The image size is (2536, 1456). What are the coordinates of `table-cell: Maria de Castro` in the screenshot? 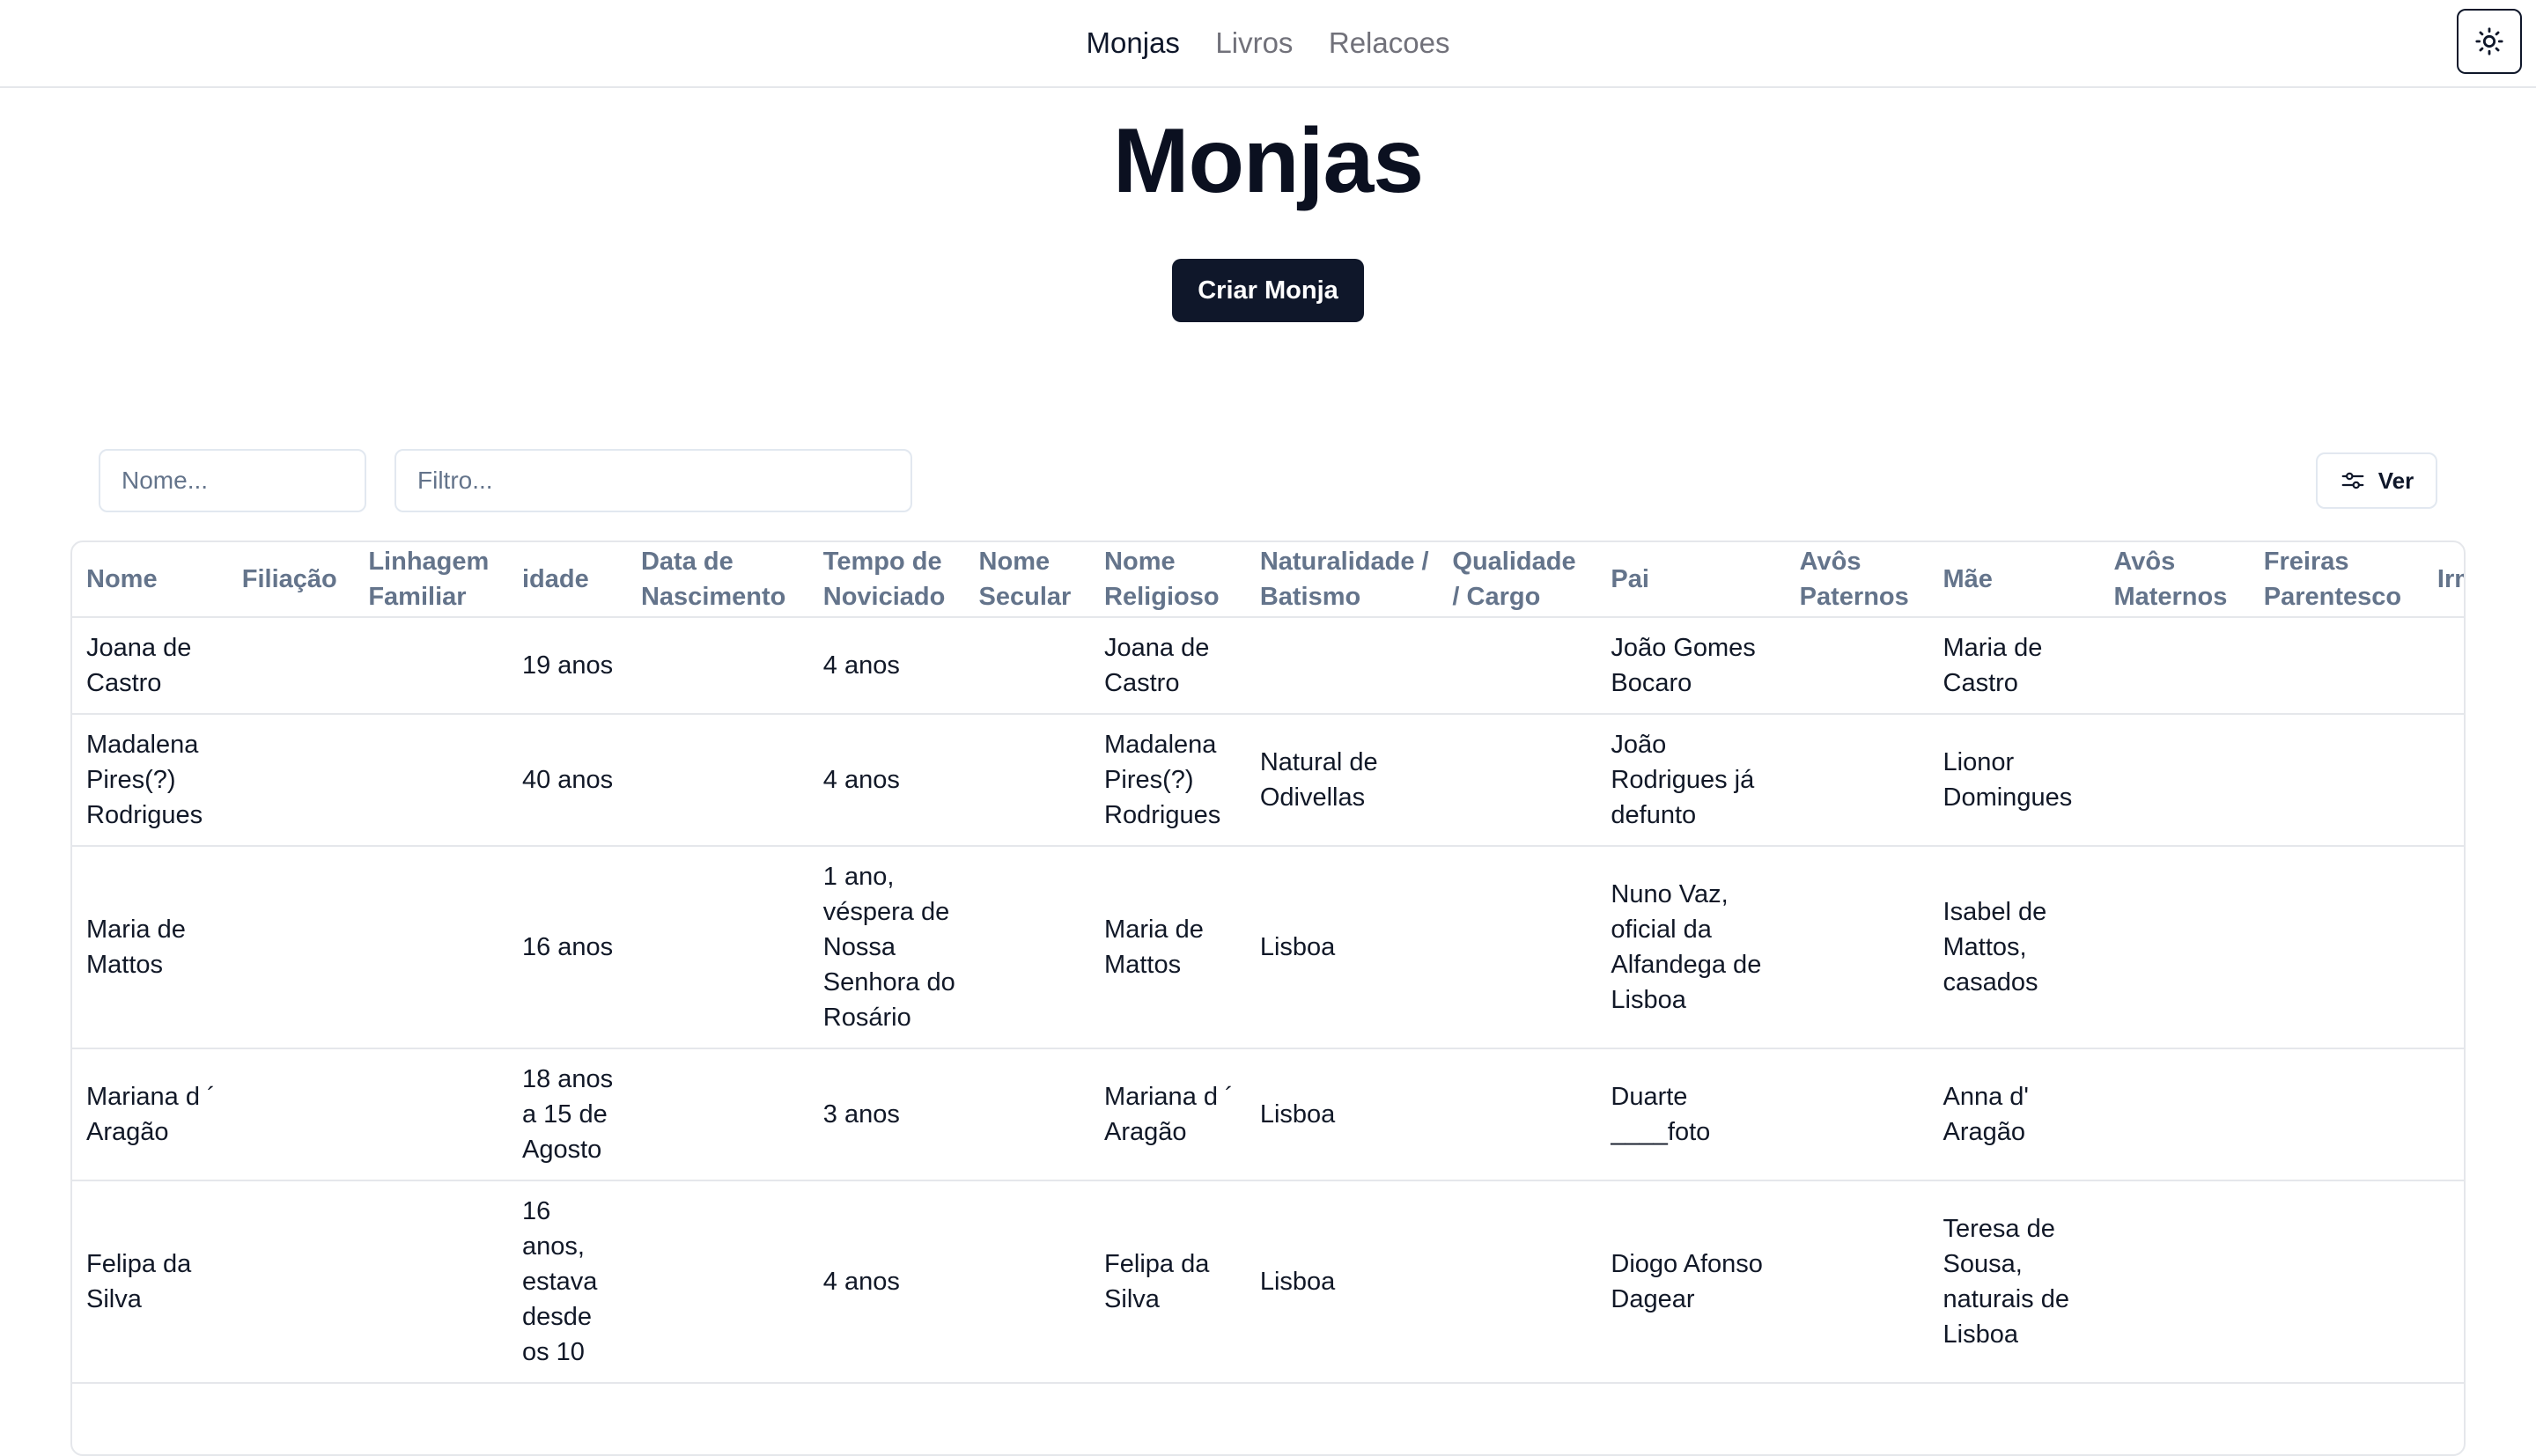 It's located at (1993, 665).